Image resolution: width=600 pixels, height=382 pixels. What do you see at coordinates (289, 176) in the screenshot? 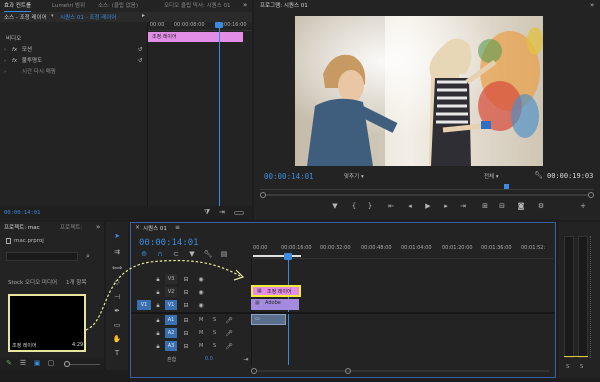
I see `program-timecode: 00:00:14:01` at bounding box center [289, 176].